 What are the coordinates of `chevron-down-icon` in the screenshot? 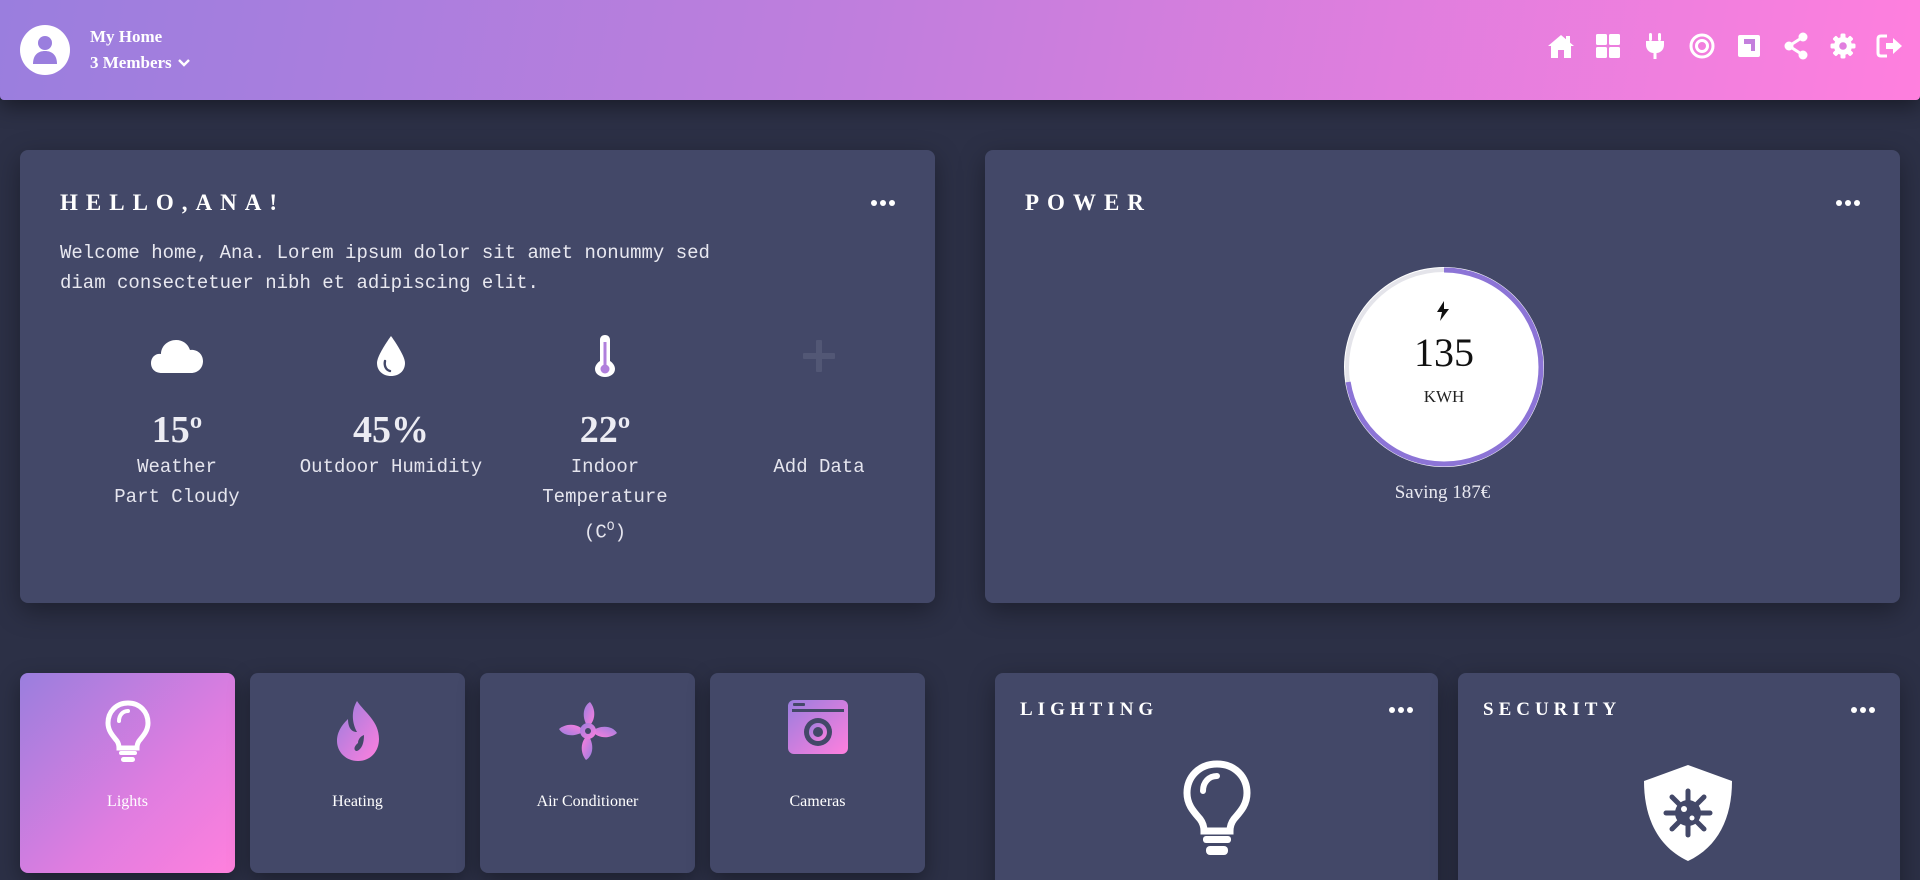 It's located at (183, 63).